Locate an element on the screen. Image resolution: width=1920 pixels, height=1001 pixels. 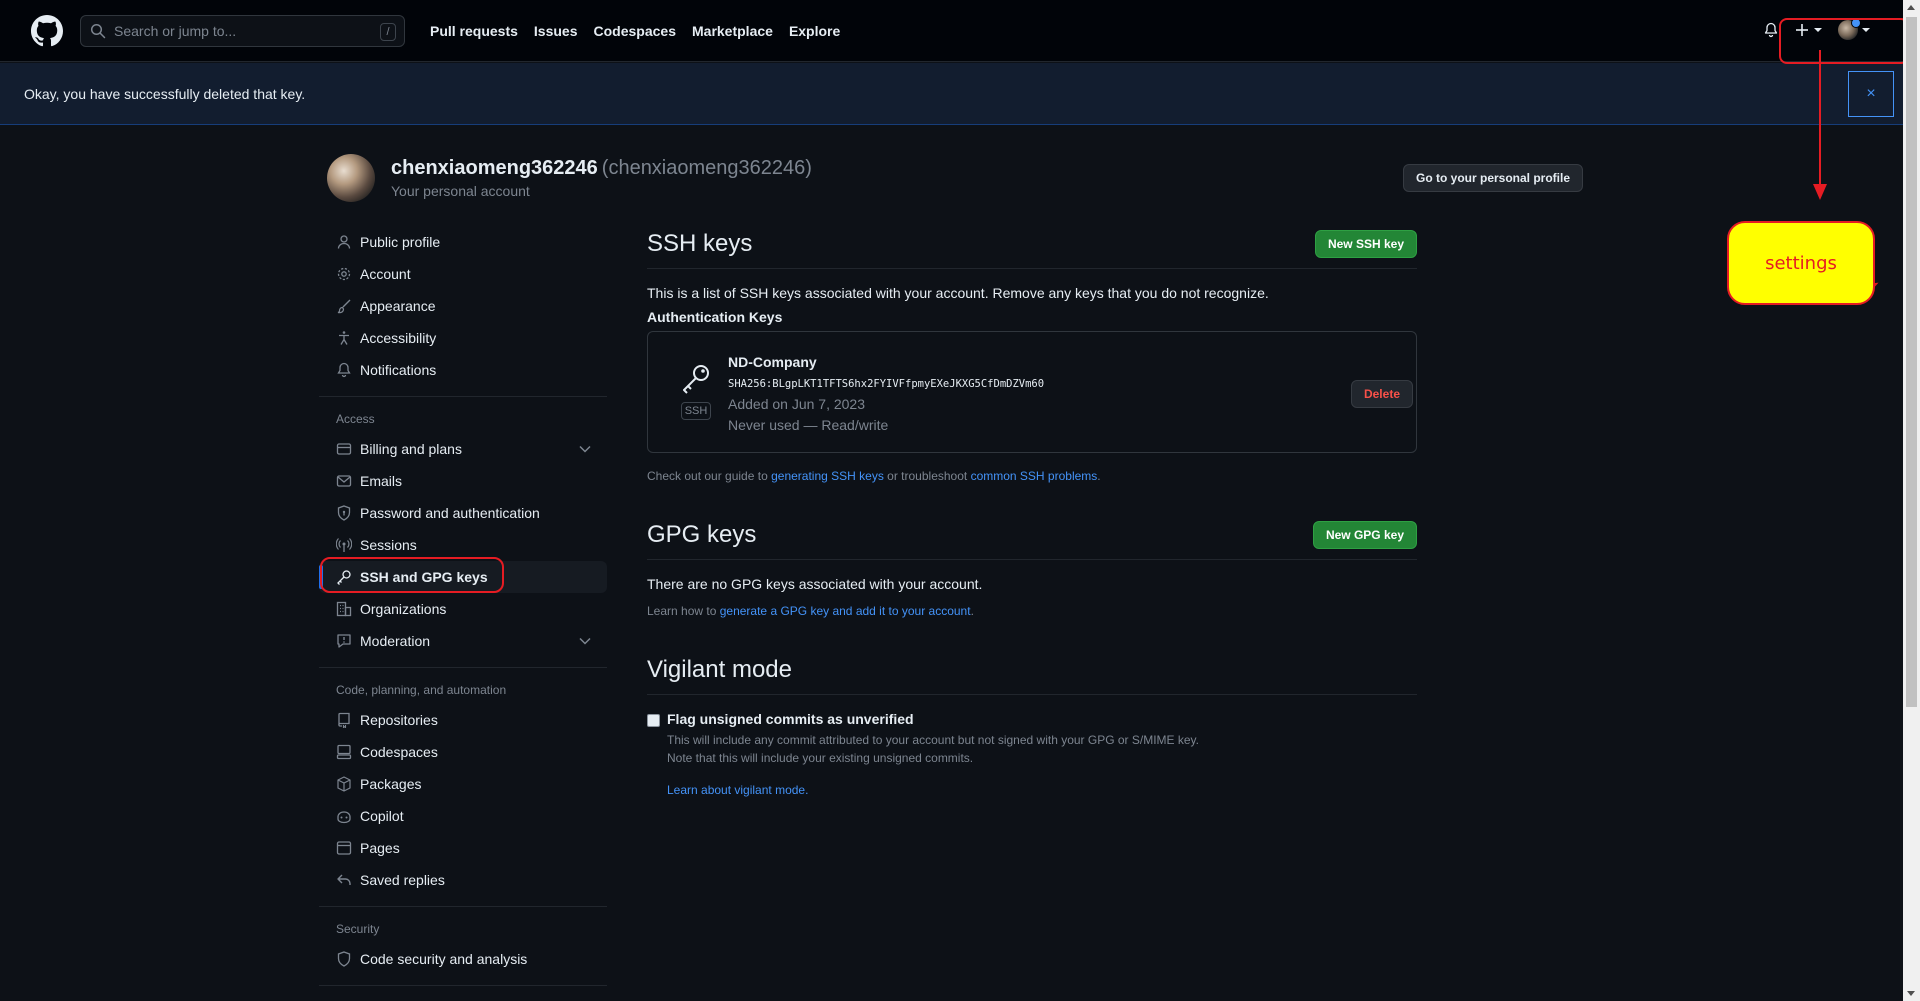
common-ssh-problems-link: common SSH problems is located at coordinates (1034, 476).